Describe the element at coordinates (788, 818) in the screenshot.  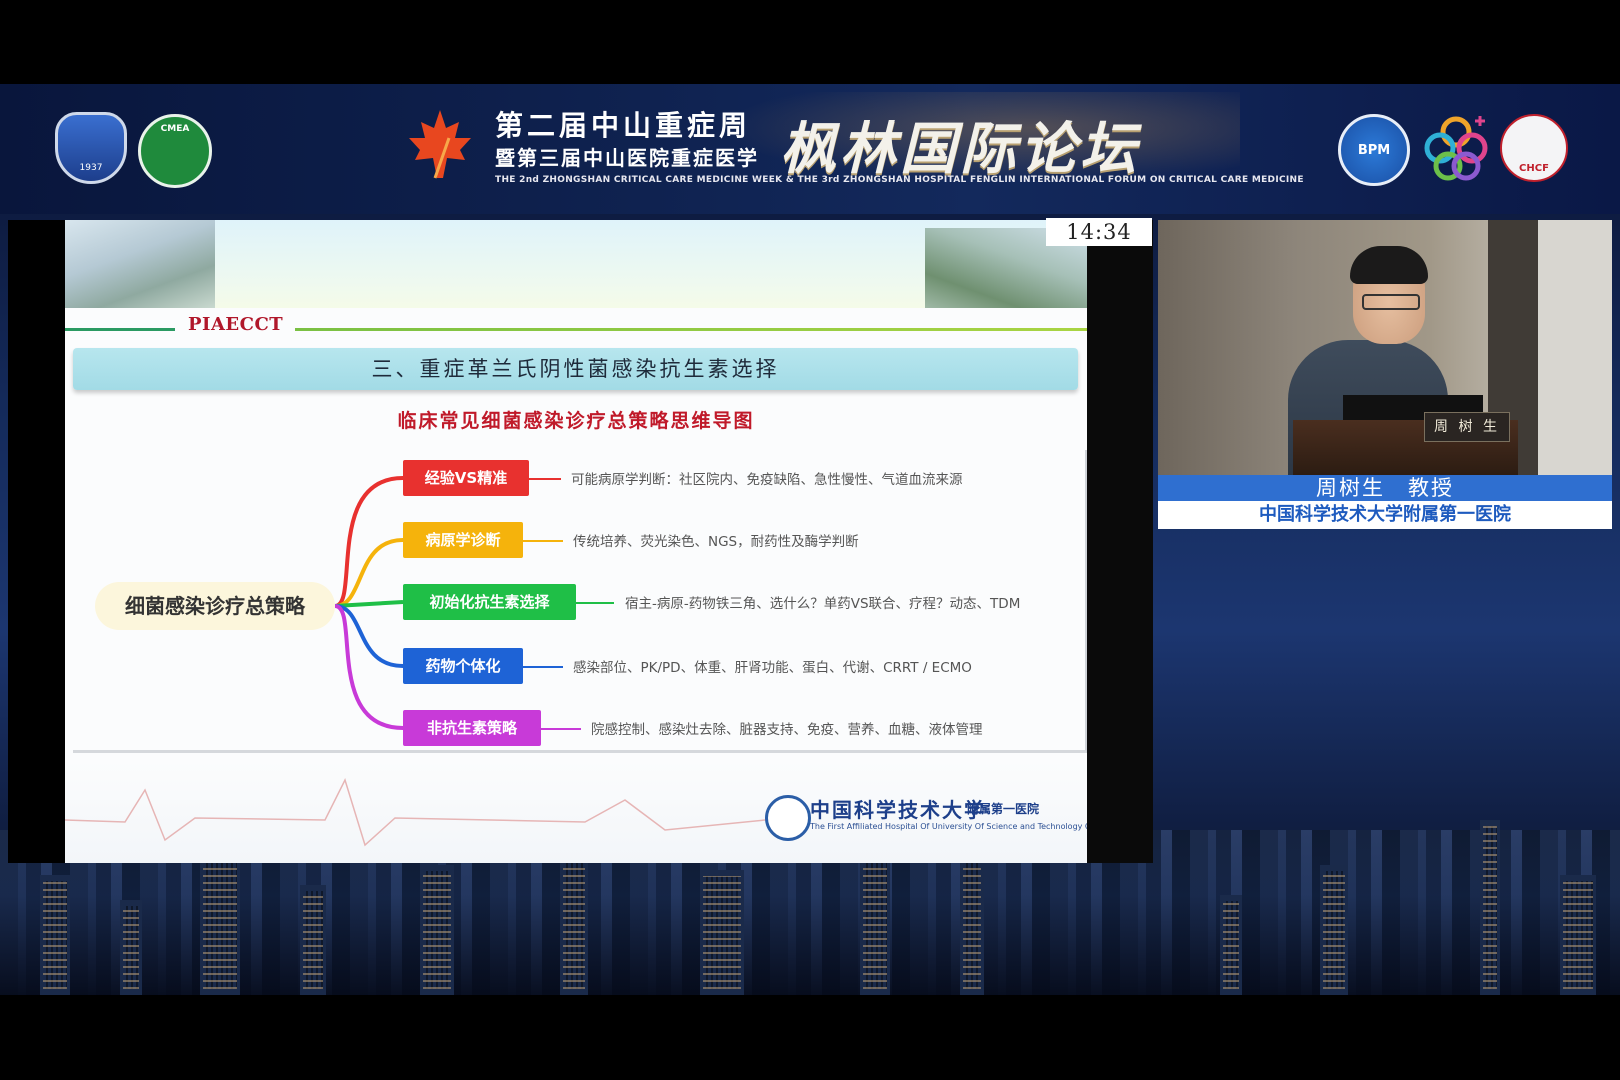
I see `university-emblem-icon` at that location.